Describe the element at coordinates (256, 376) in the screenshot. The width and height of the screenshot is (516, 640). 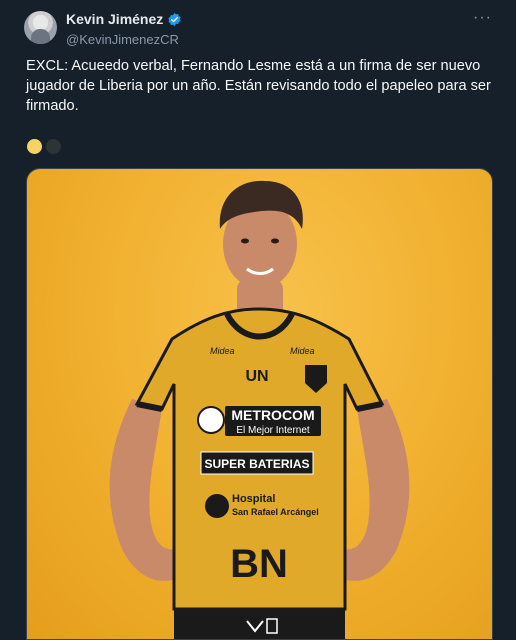
I see `jersey-crest: UN` at that location.